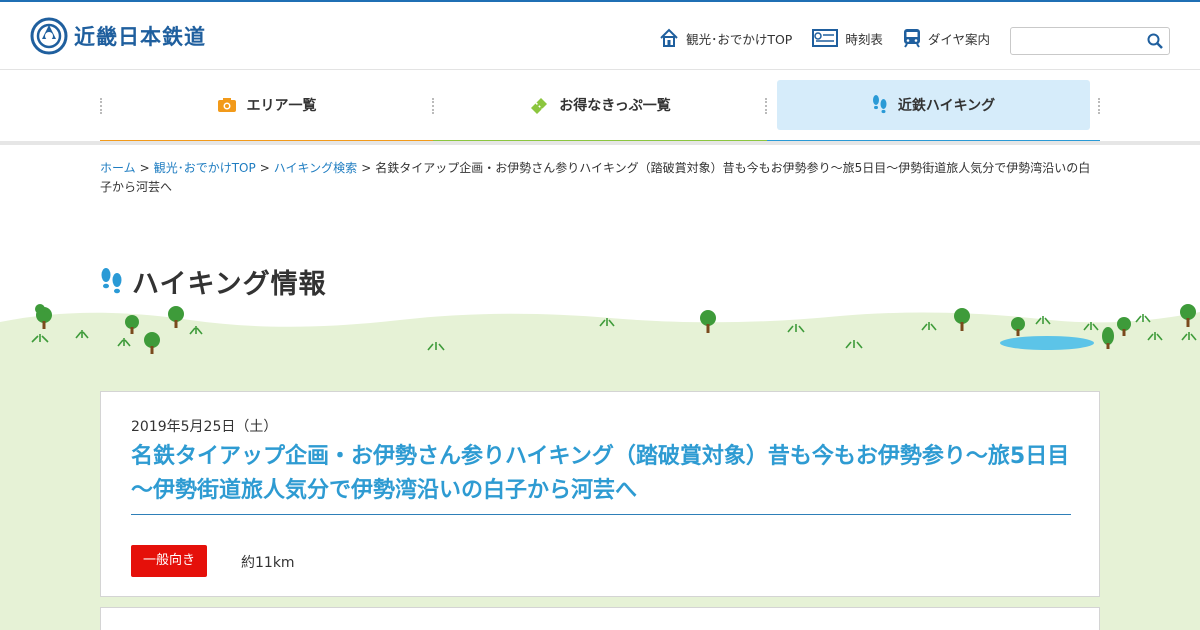  I want to click on nav-item-hiking: 近鉄ハイキング, so click(933, 105).